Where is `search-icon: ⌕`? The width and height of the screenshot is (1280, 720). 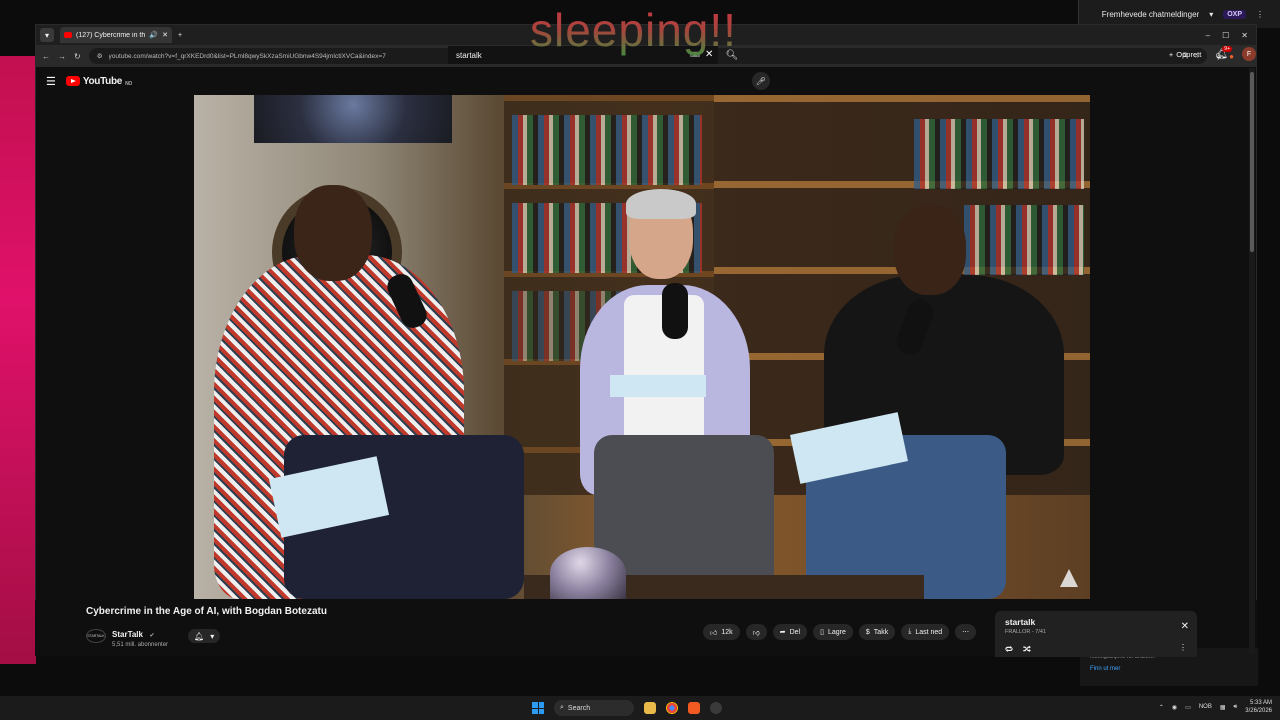
search-icon: ⌕ is located at coordinates (562, 707).